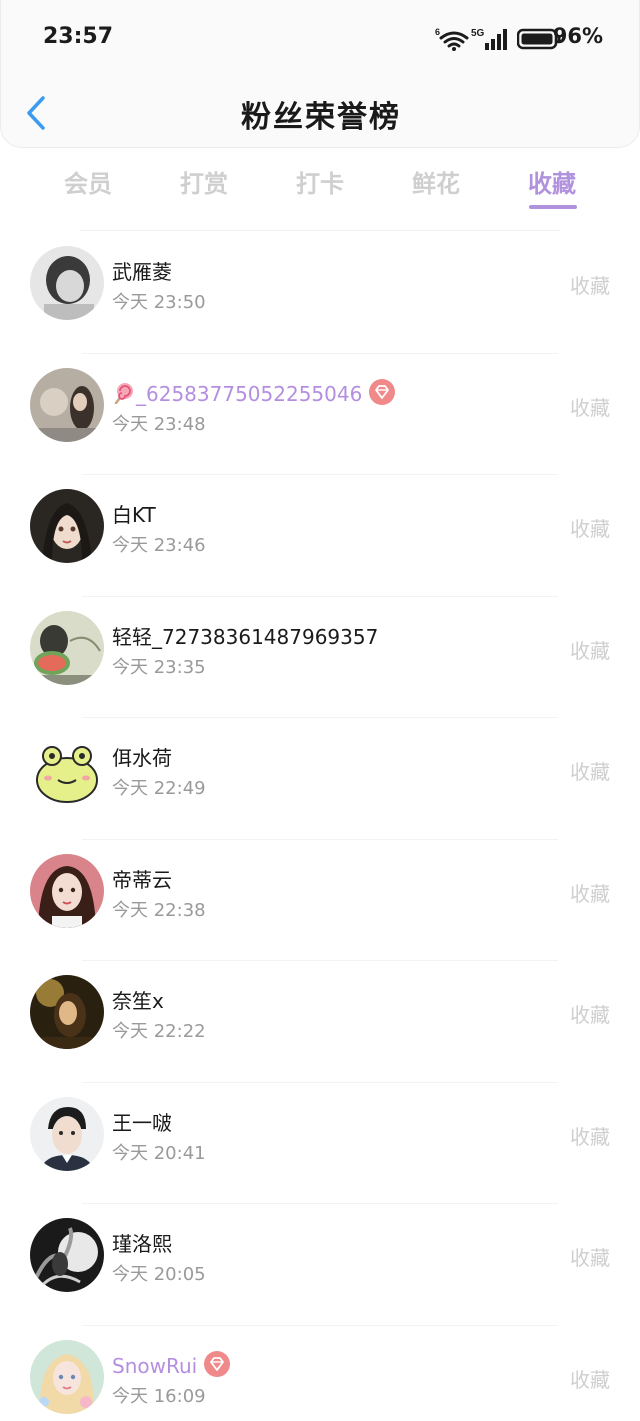 This screenshot has width=640, height=1421. I want to click on user-name: 武雁菱, so click(142, 272).